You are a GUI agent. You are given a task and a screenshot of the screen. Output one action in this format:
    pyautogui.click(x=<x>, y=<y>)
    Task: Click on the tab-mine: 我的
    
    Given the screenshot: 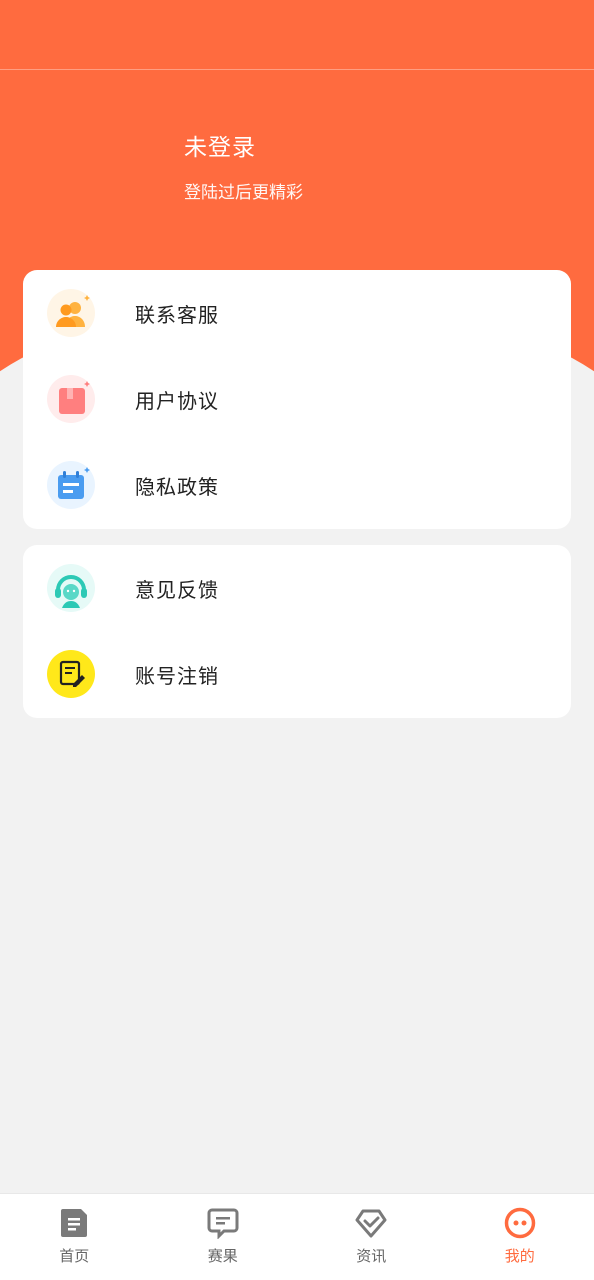 What is the action you would take?
    pyautogui.click(x=520, y=1237)
    